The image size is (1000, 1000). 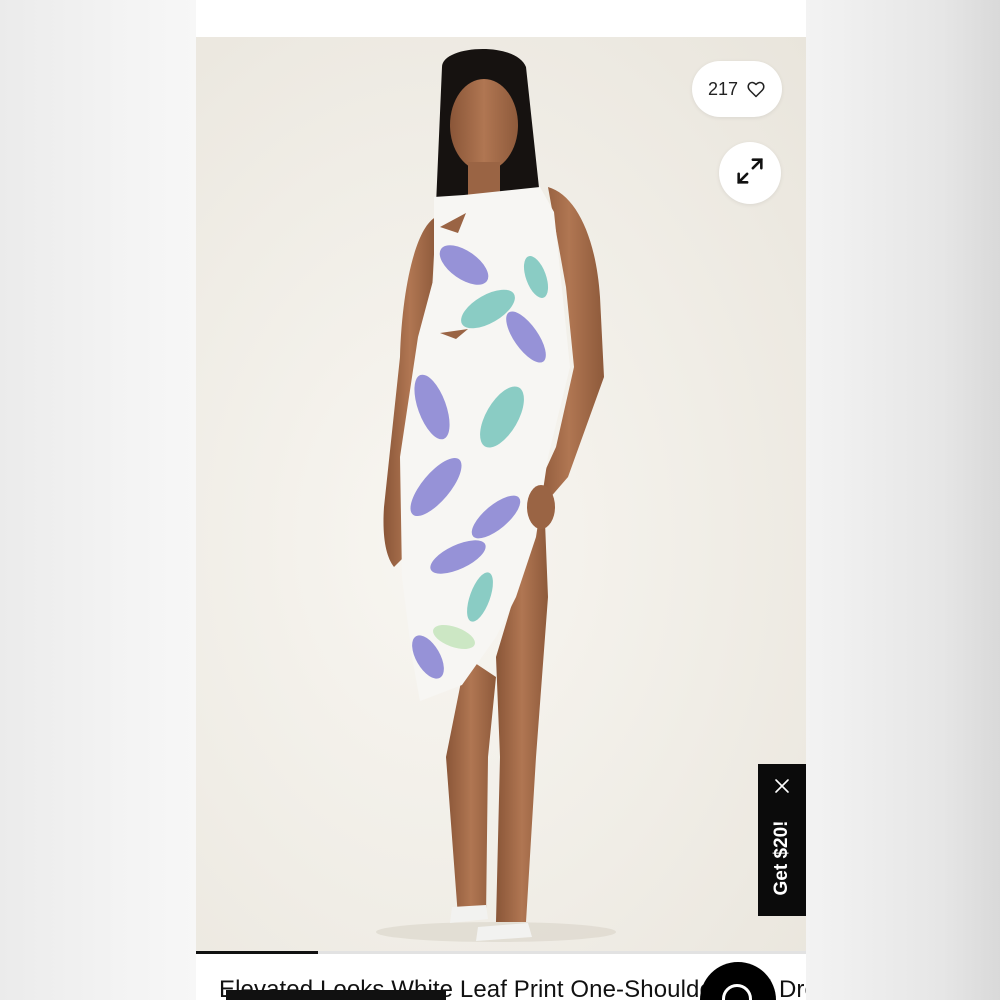 I want to click on heart-outline-icon, so click(x=756, y=89).